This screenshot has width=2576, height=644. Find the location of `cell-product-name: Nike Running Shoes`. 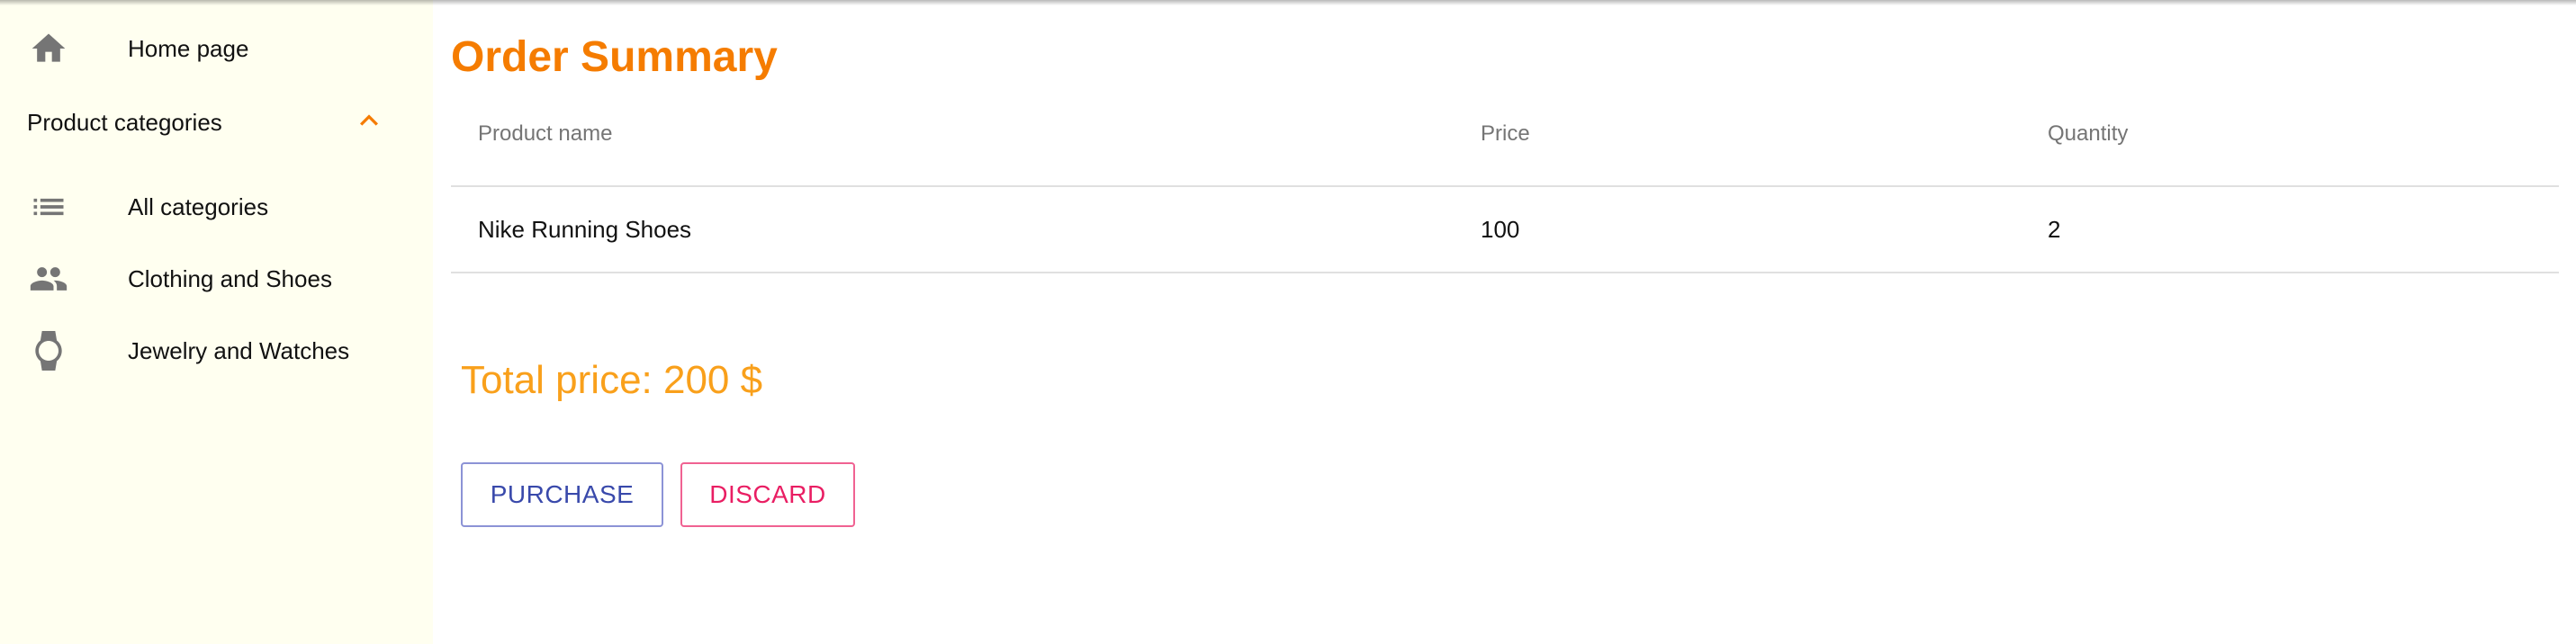

cell-product-name: Nike Running Shoes is located at coordinates (585, 229).